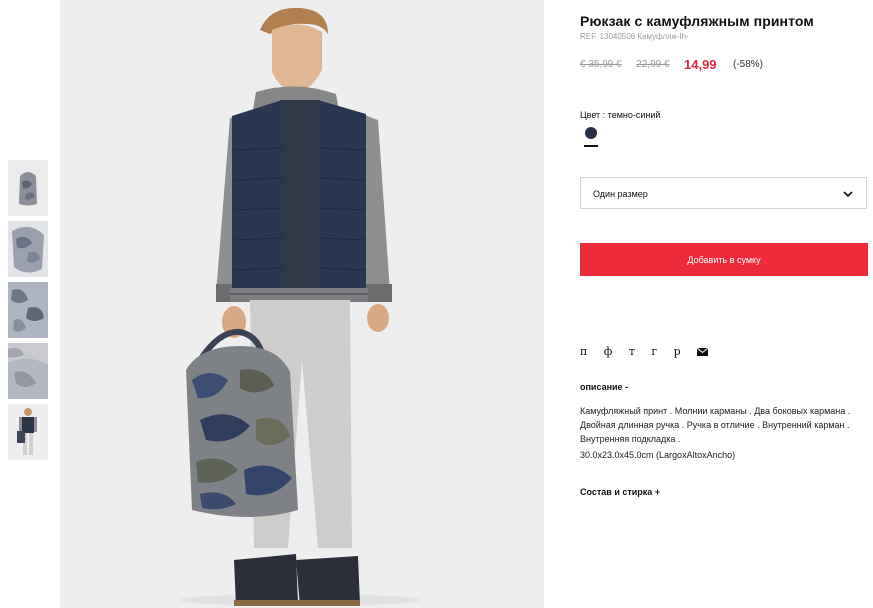 This screenshot has height=608, width=873. I want to click on swatch-selected-indicator, so click(591, 146).